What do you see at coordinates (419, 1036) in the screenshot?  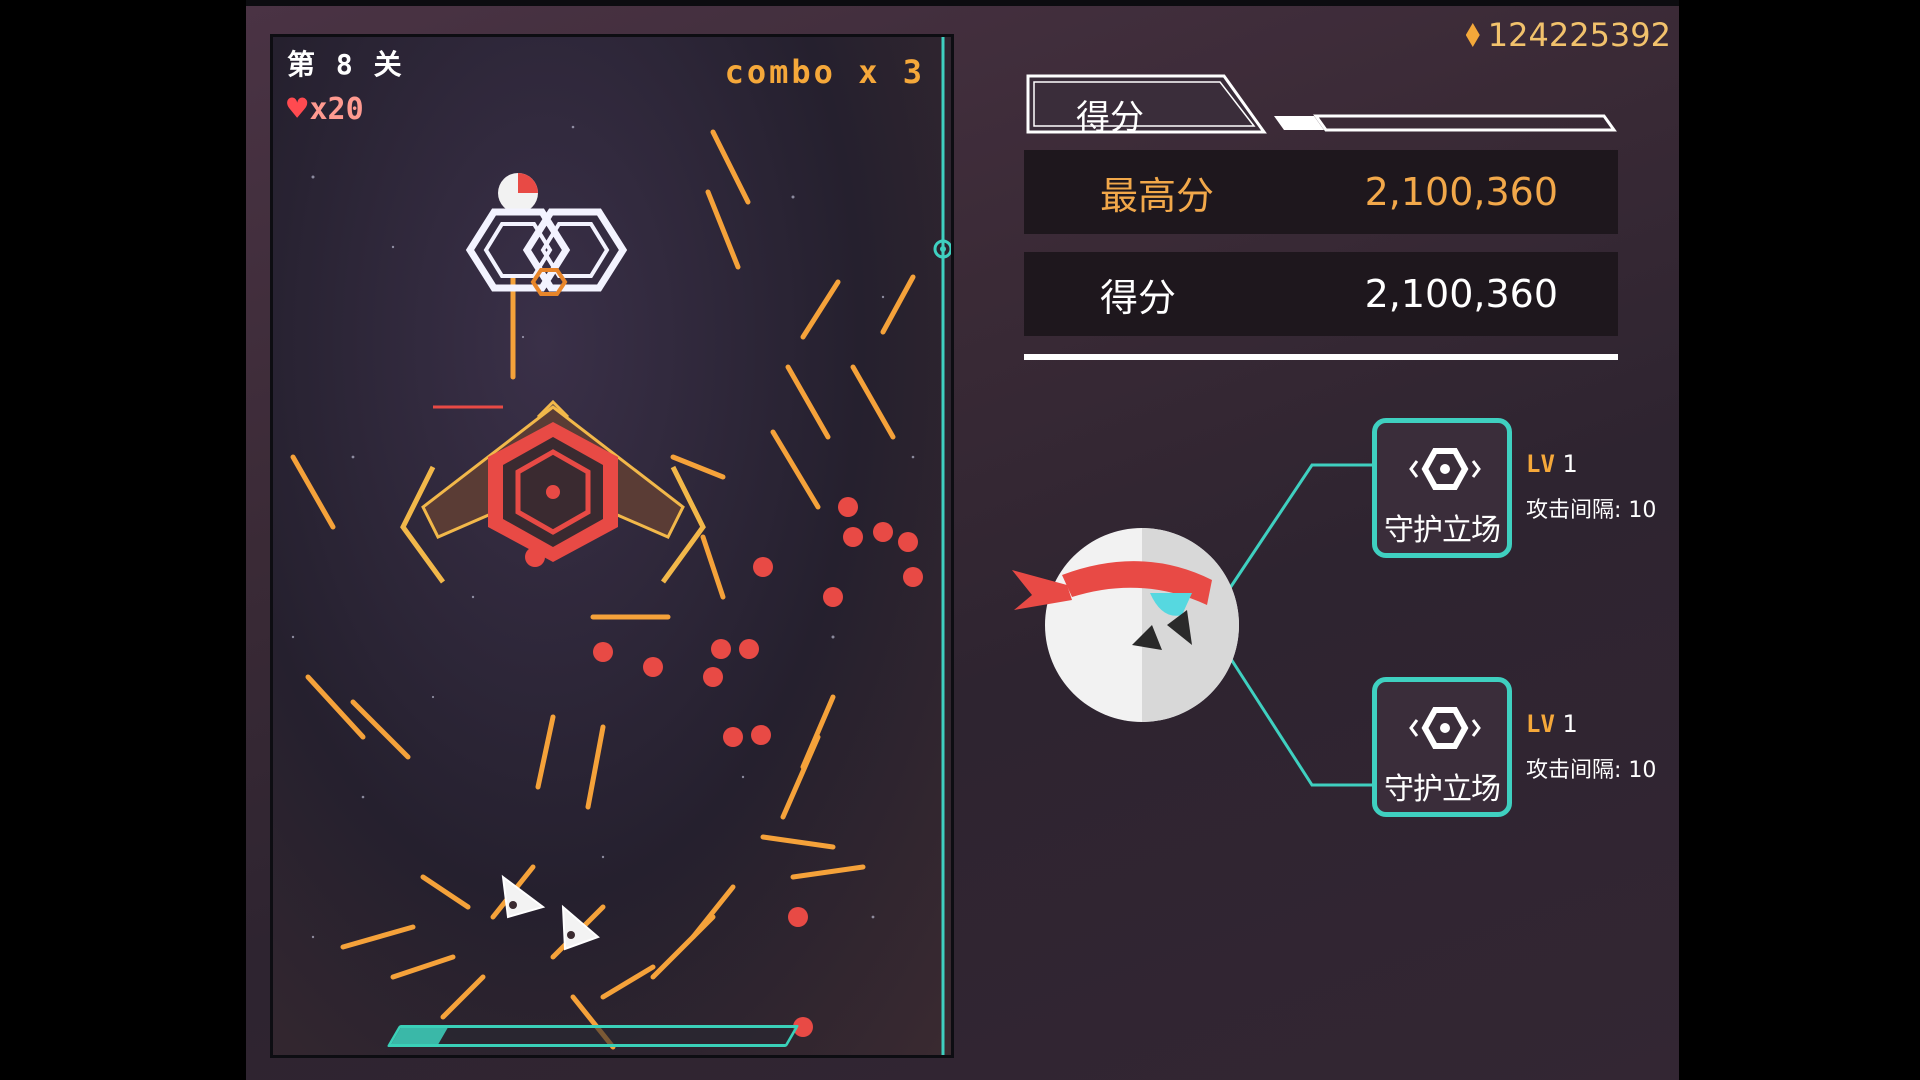 I see `stage-progress-fill` at bounding box center [419, 1036].